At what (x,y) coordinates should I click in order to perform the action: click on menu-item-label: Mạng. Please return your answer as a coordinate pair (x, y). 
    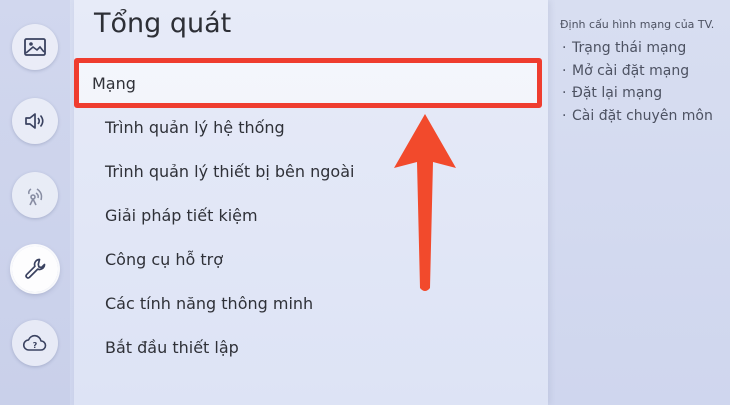
    Looking at the image, I should click on (114, 83).